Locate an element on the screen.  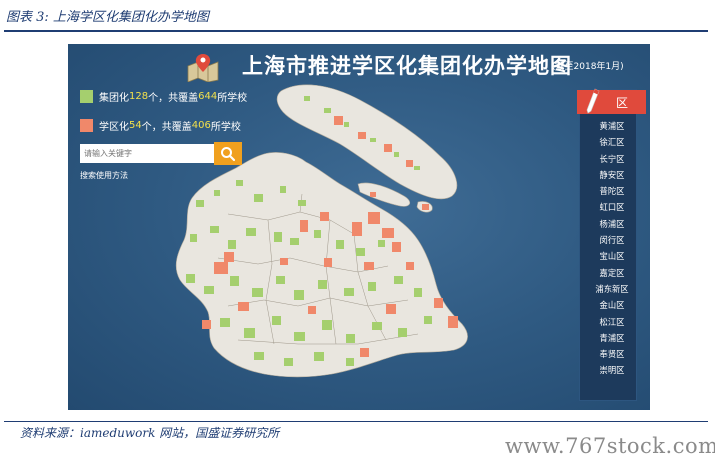
legend-group: 集团化 128 个，共覆盖 644 所学校 is located at coordinates (163, 96).